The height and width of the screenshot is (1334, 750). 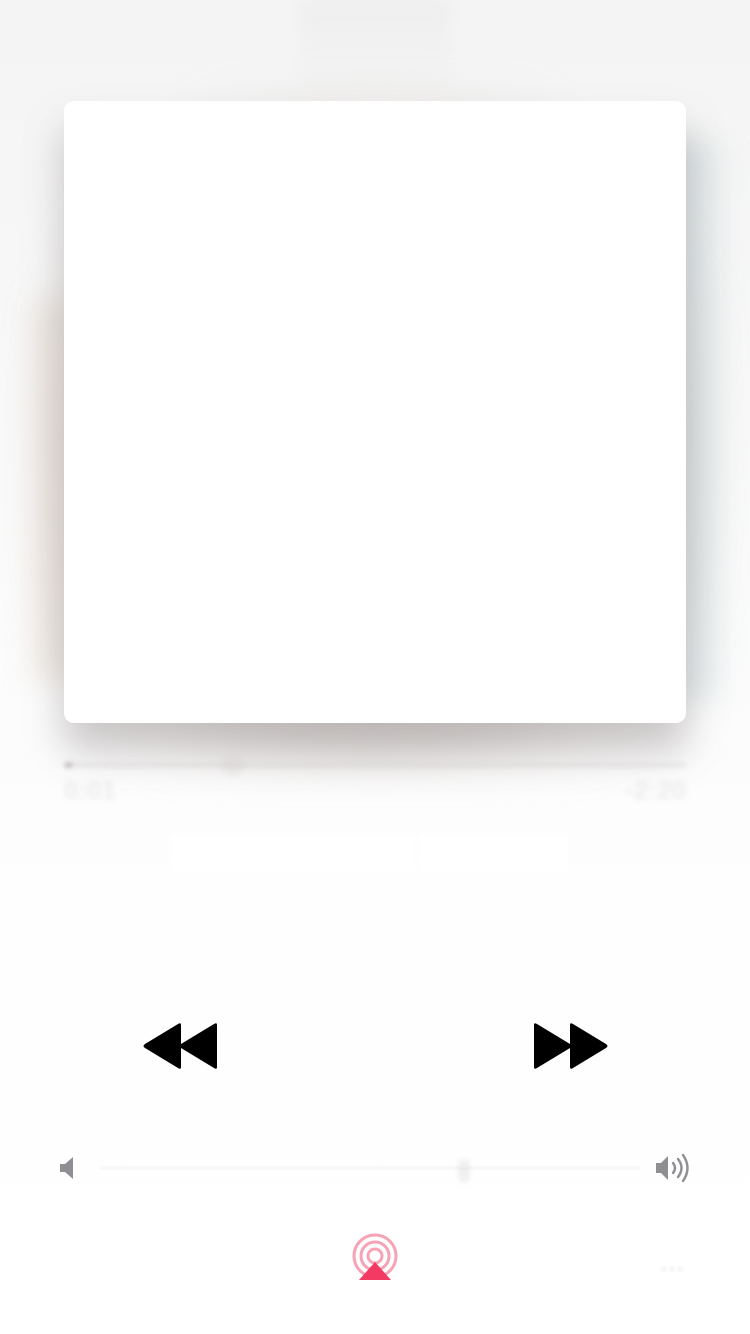 I want to click on volume-control, so click(x=375, y=1167).